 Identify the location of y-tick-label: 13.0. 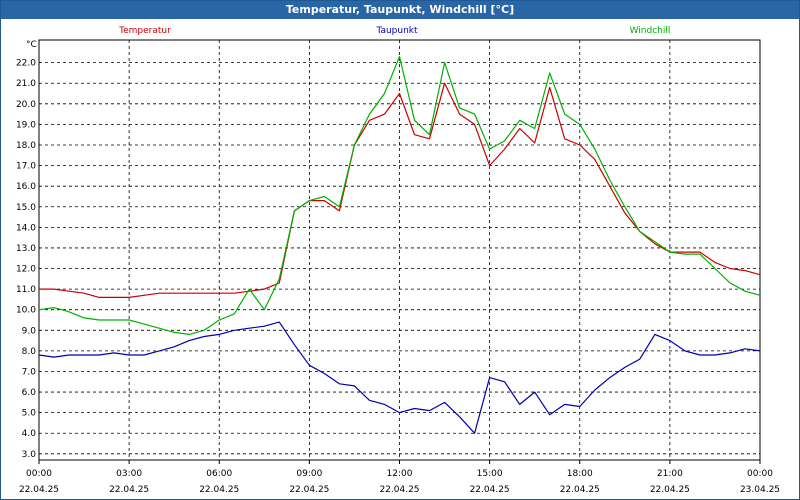
(26, 249).